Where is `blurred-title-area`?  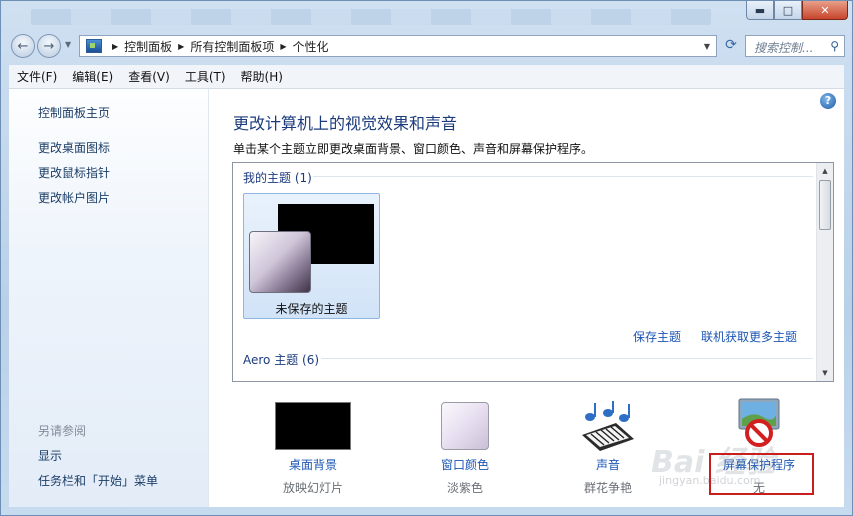
blurred-title-area is located at coordinates (371, 17).